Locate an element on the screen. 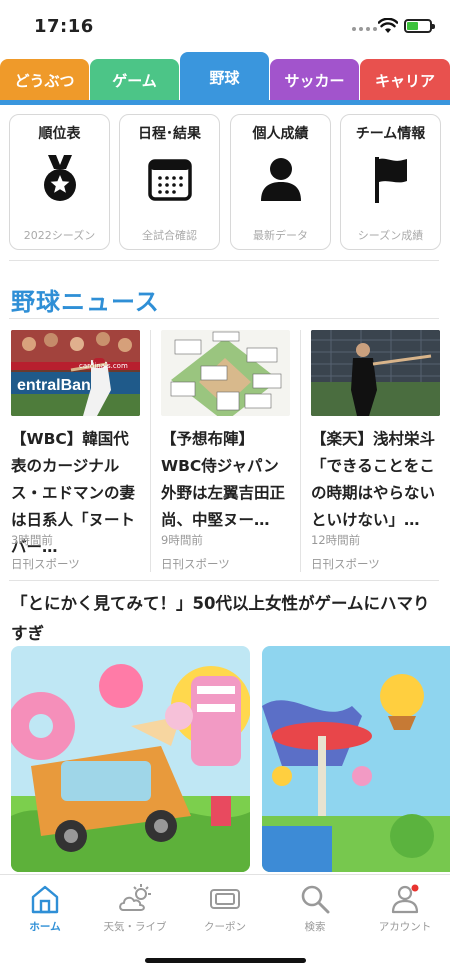 The width and height of the screenshot is (450, 974). standings-card: 順位表 2022シーズン is located at coordinates (59, 182).